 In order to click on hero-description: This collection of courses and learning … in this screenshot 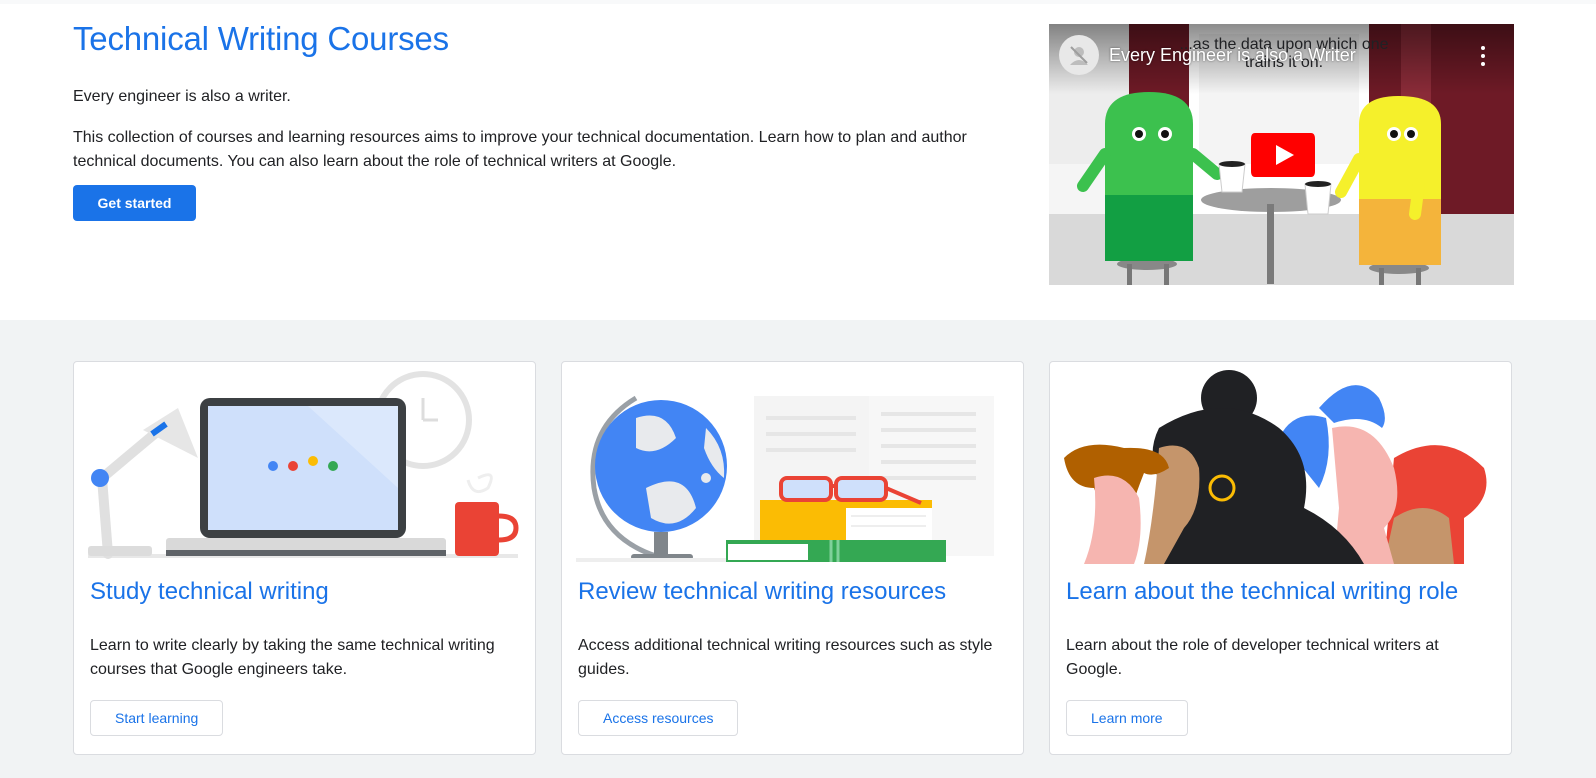, I will do `click(520, 149)`.